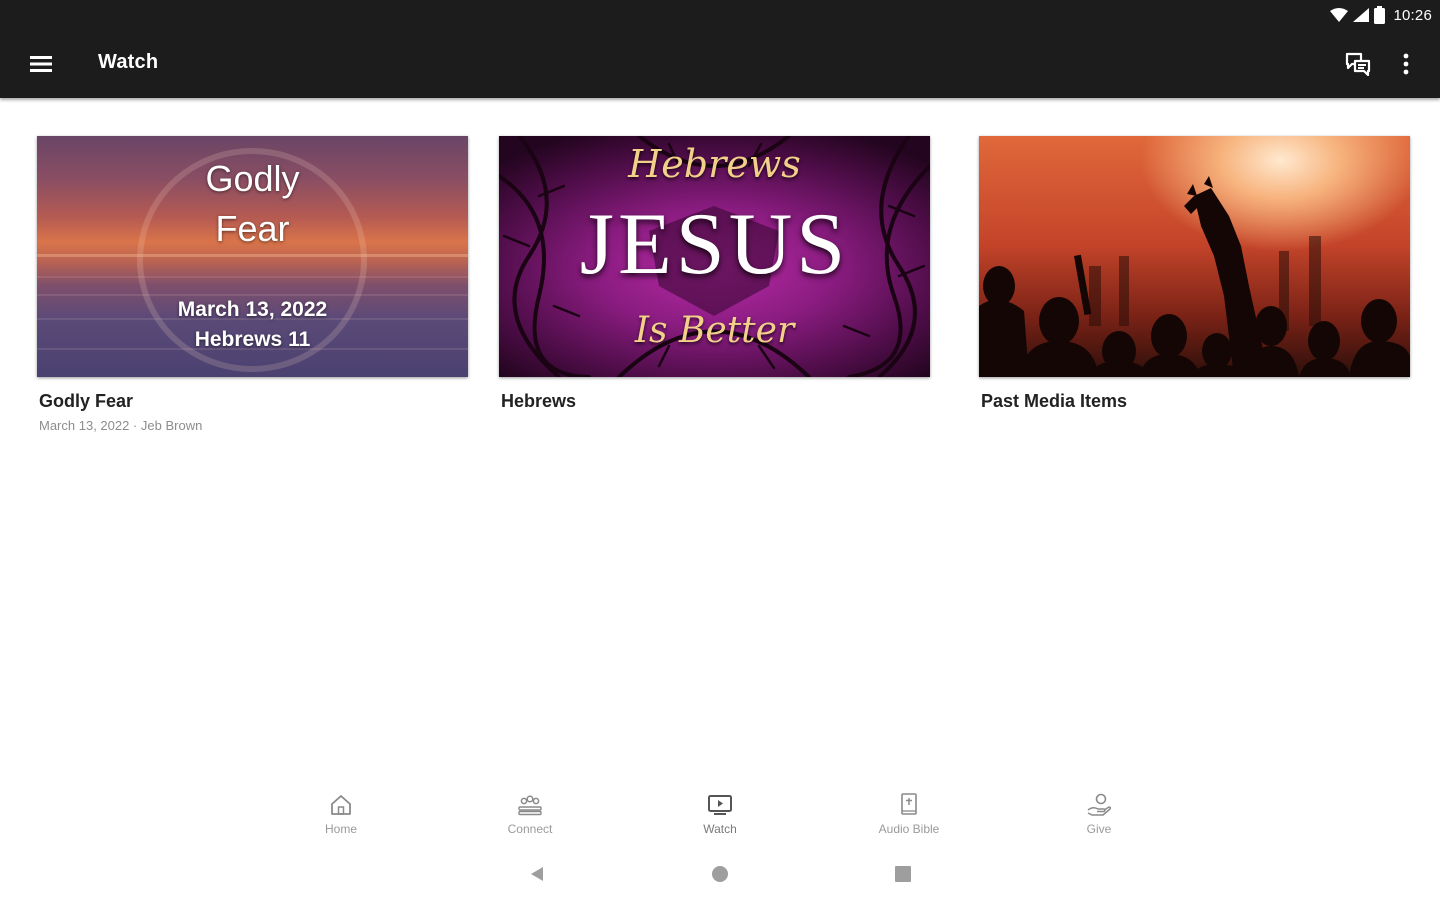 Image resolution: width=1440 pixels, height=900 pixels. What do you see at coordinates (252, 178) in the screenshot?
I see `thumbnail-text: Godly` at bounding box center [252, 178].